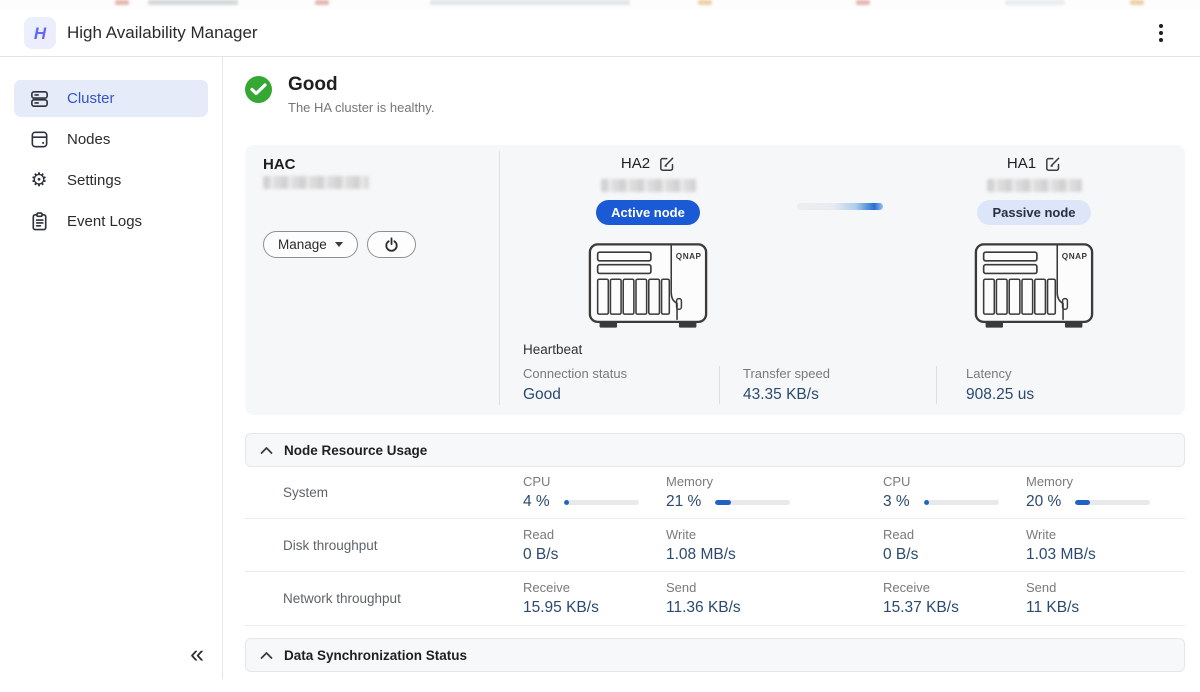  I want to click on sidebar-collapse-icon: «, so click(197, 654).